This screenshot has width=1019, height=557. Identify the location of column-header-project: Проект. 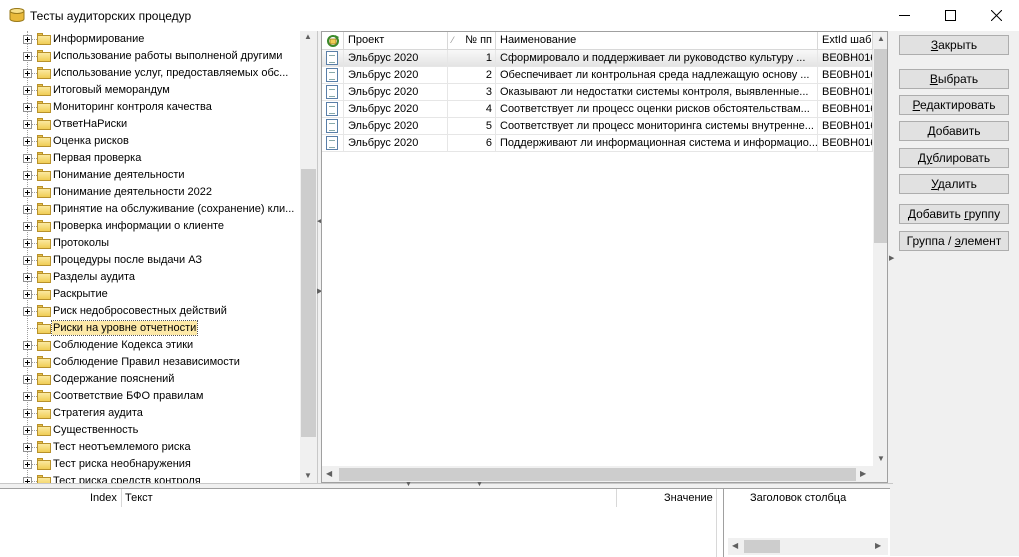
(396, 41).